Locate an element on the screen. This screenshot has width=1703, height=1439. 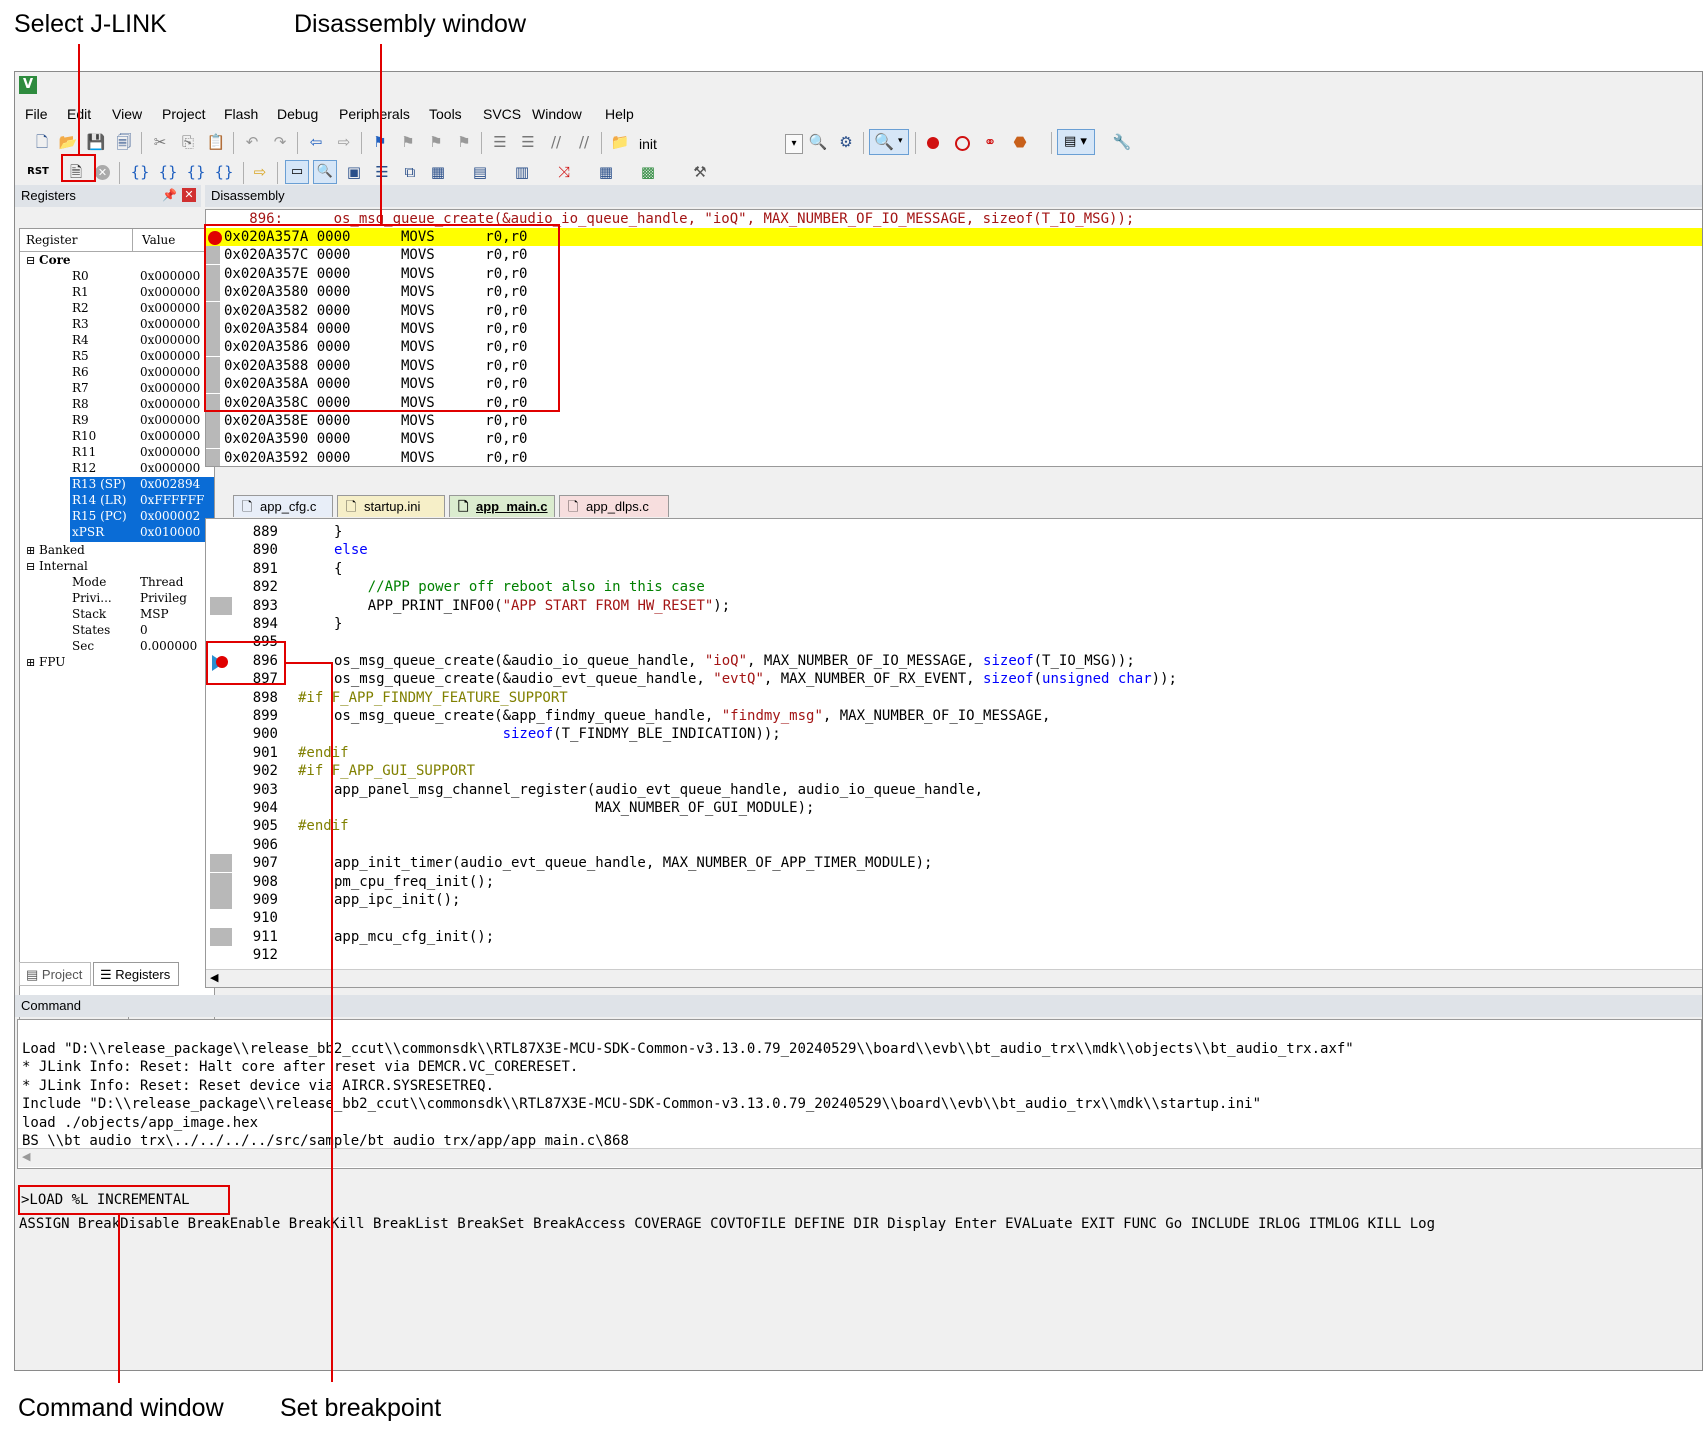
indent-icon: ☰ is located at coordinates (500, 142).